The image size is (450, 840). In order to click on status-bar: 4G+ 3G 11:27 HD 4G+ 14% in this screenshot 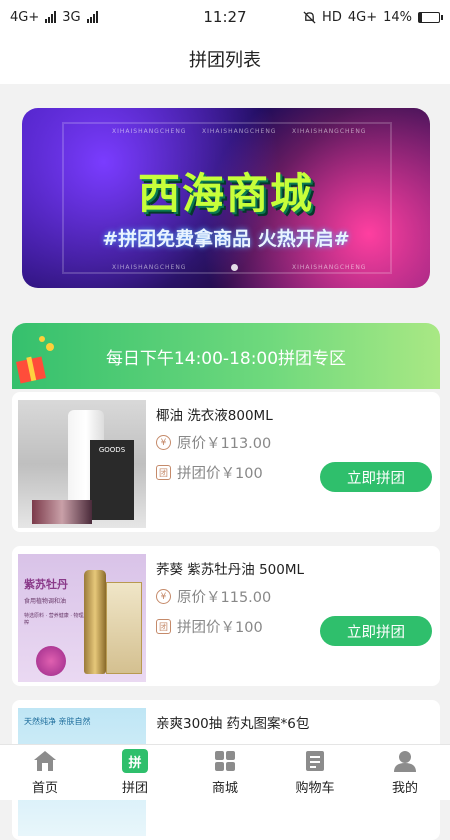, I will do `click(225, 17)`.